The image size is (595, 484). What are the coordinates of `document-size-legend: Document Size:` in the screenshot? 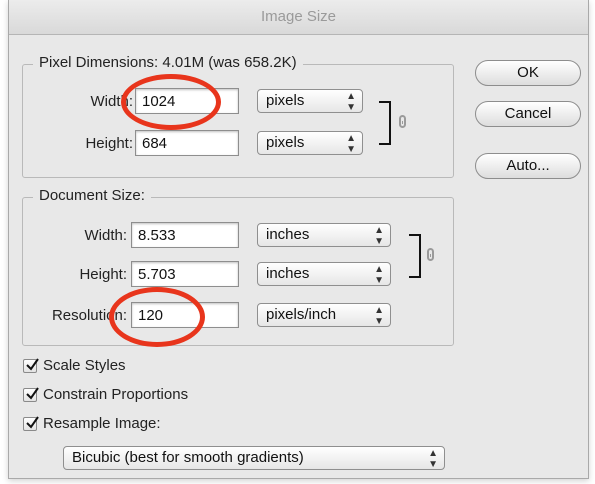 It's located at (92, 195).